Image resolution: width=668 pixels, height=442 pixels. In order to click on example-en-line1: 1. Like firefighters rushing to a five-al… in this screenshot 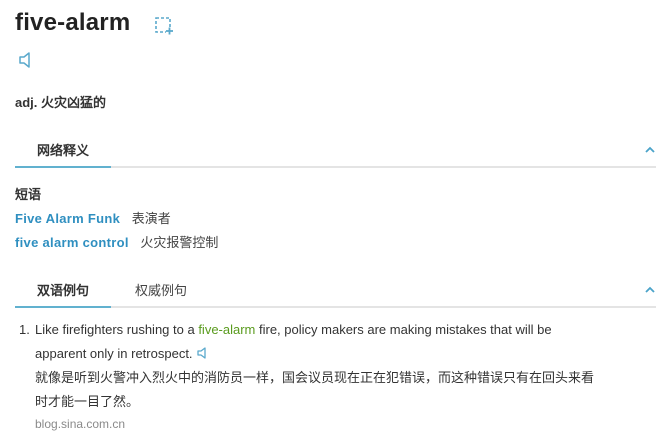, I will do `click(329, 330)`.